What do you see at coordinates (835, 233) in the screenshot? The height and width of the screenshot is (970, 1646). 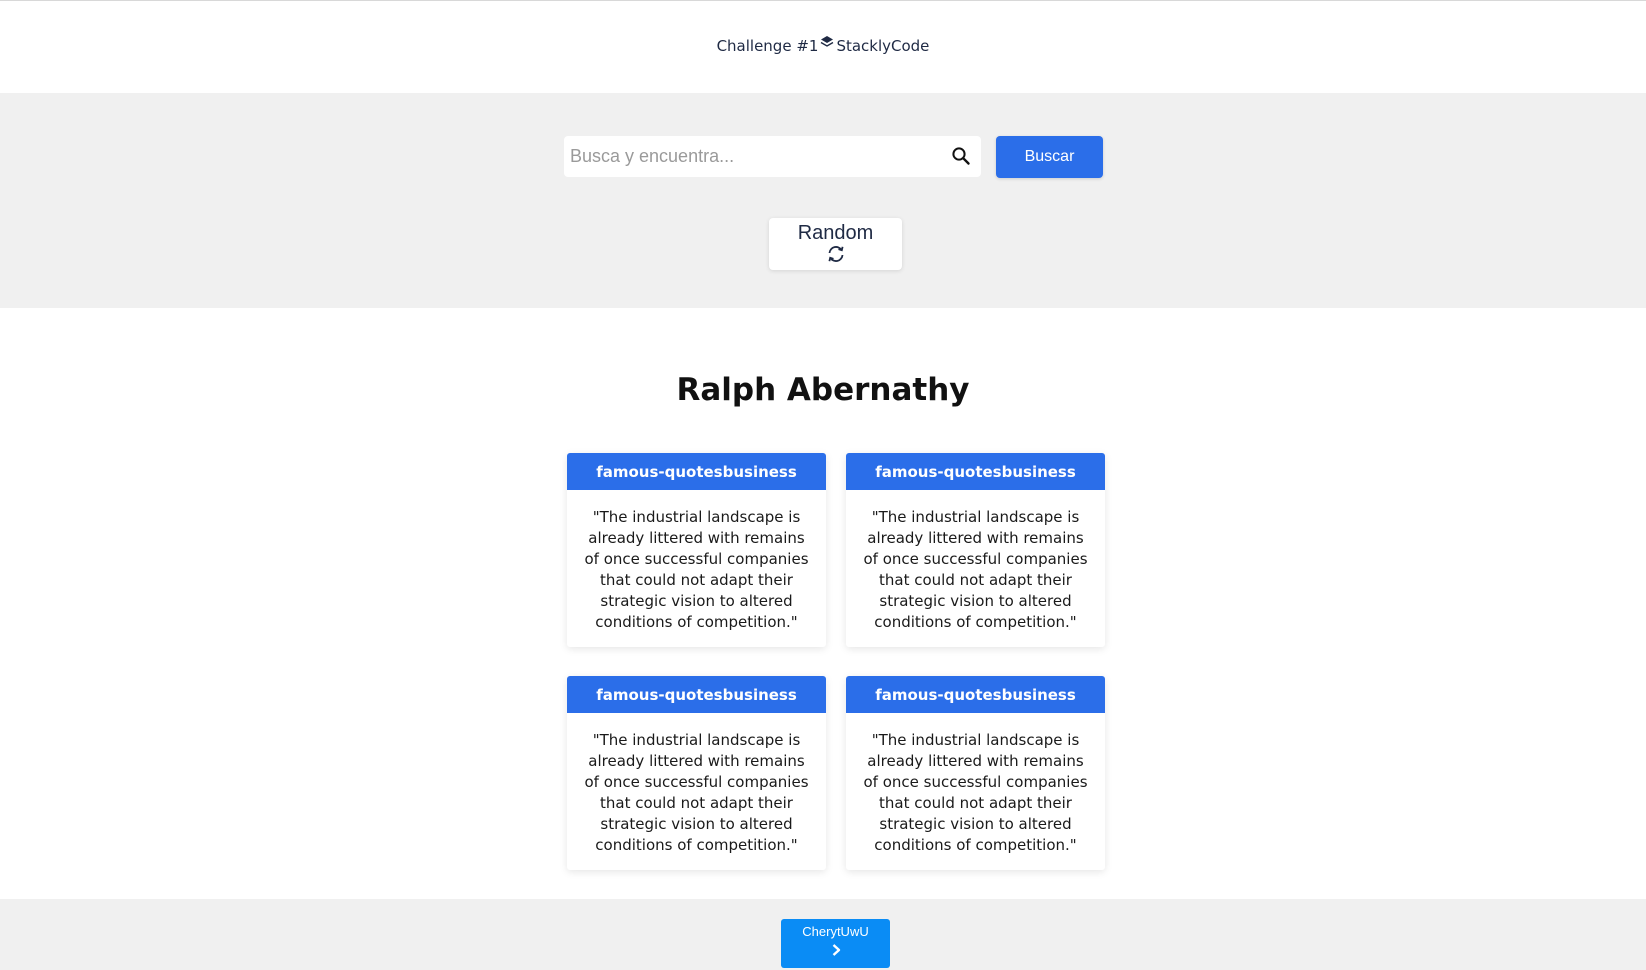 I see `random-label: Random` at bounding box center [835, 233].